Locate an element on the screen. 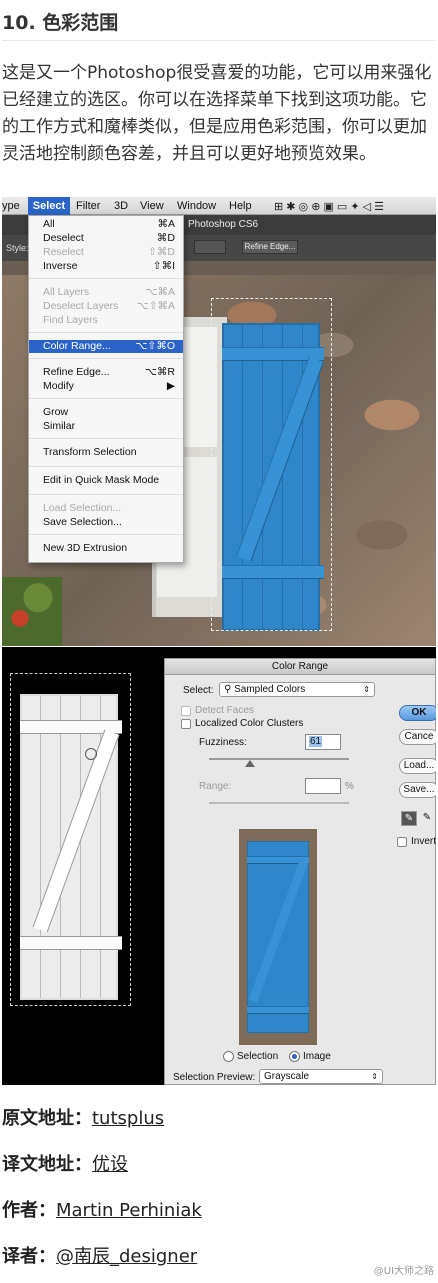 The height and width of the screenshot is (1283, 438). credit-source-label: 原文地址： is located at coordinates (47, 1118).